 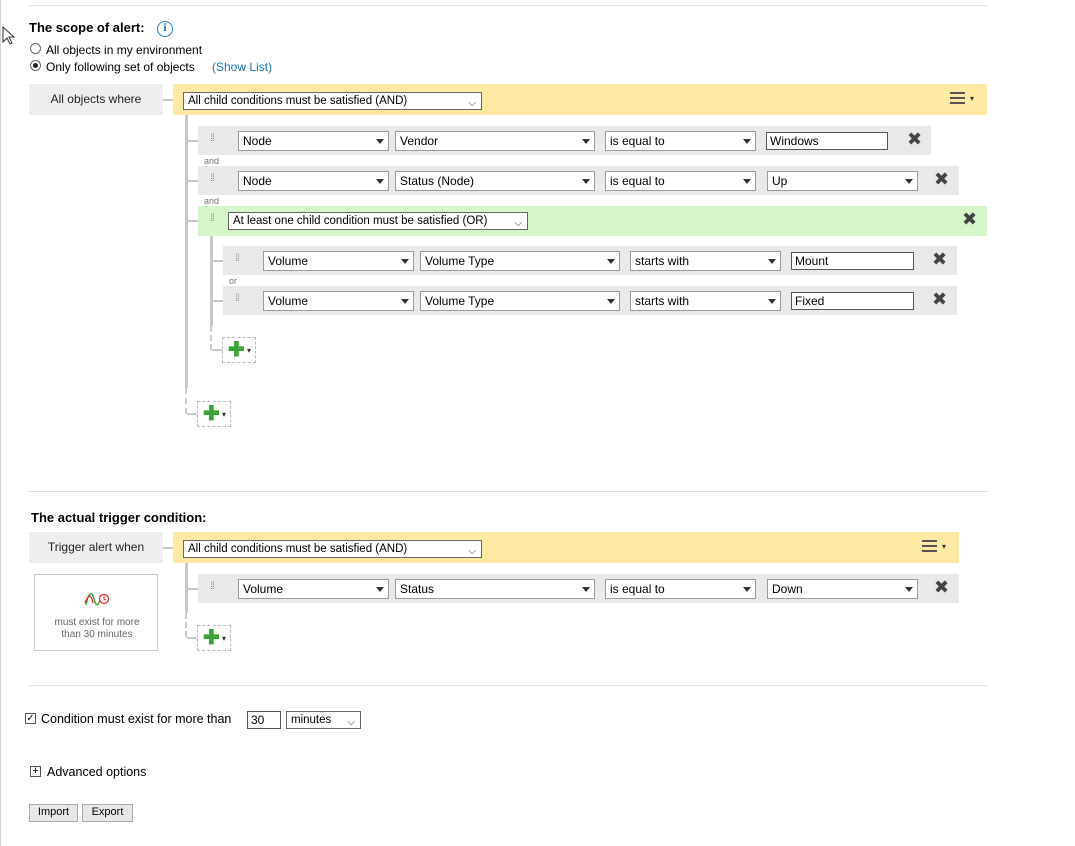 What do you see at coordinates (9, 35) in the screenshot?
I see `mouse-cursor-icon` at bounding box center [9, 35].